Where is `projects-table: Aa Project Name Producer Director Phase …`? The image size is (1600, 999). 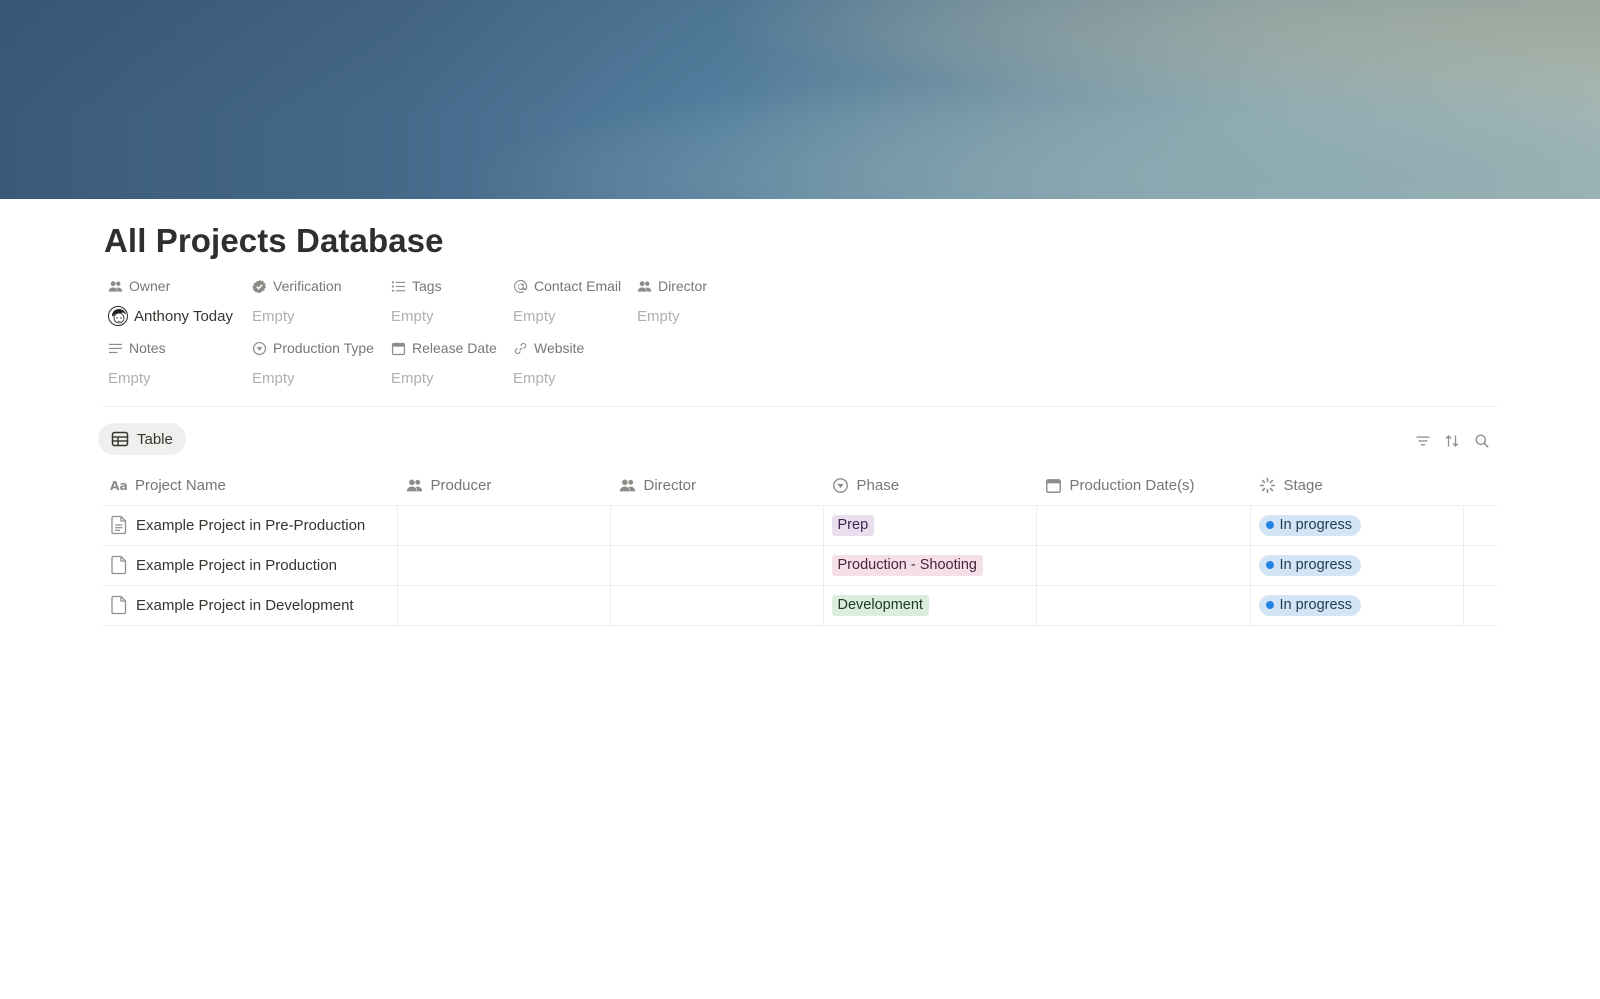 projects-table: Aa Project Name Producer Director Phase … is located at coordinates (800, 546).